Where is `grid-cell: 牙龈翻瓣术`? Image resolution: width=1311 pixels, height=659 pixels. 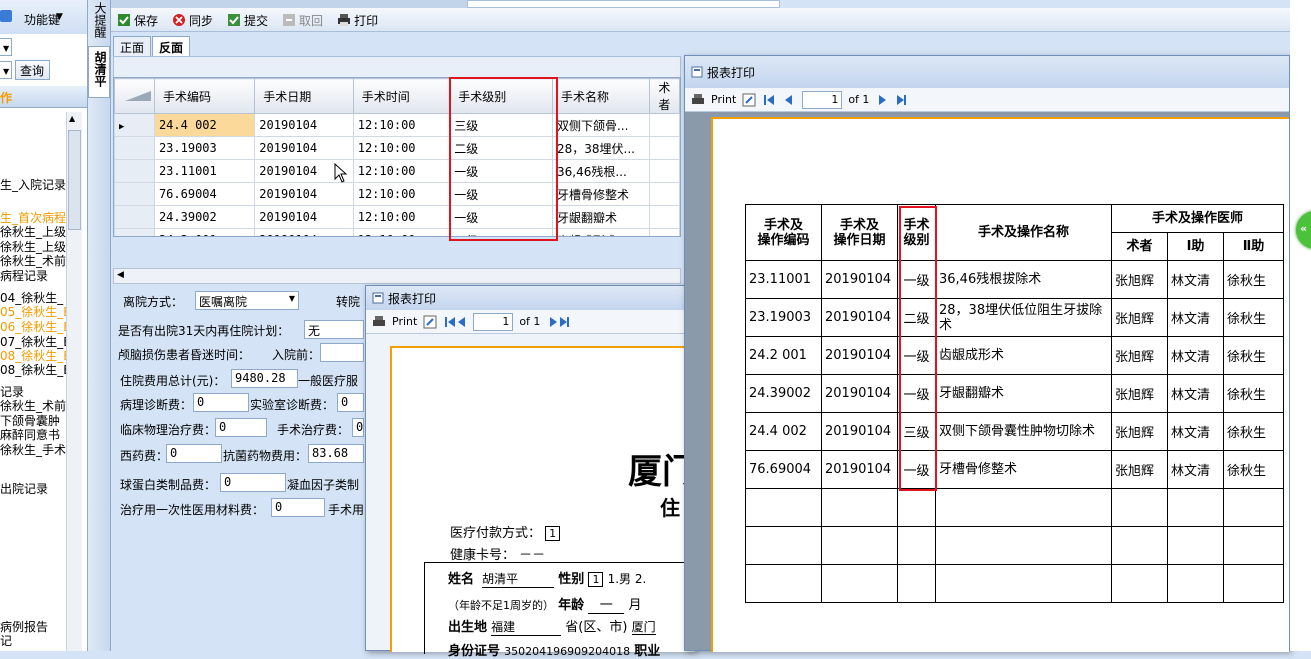
grid-cell: 牙龈翻瓣术 is located at coordinates (601, 217).